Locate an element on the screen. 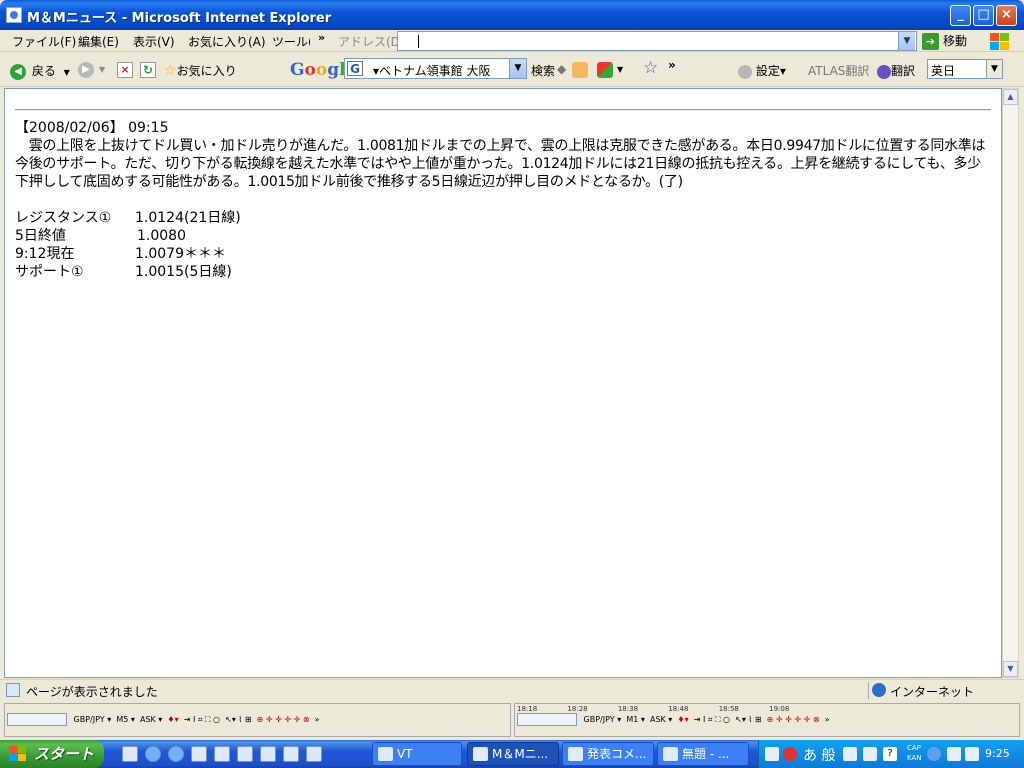 The image size is (1024, 768). quicklaunch-app4-icon is located at coordinates (314, 754).